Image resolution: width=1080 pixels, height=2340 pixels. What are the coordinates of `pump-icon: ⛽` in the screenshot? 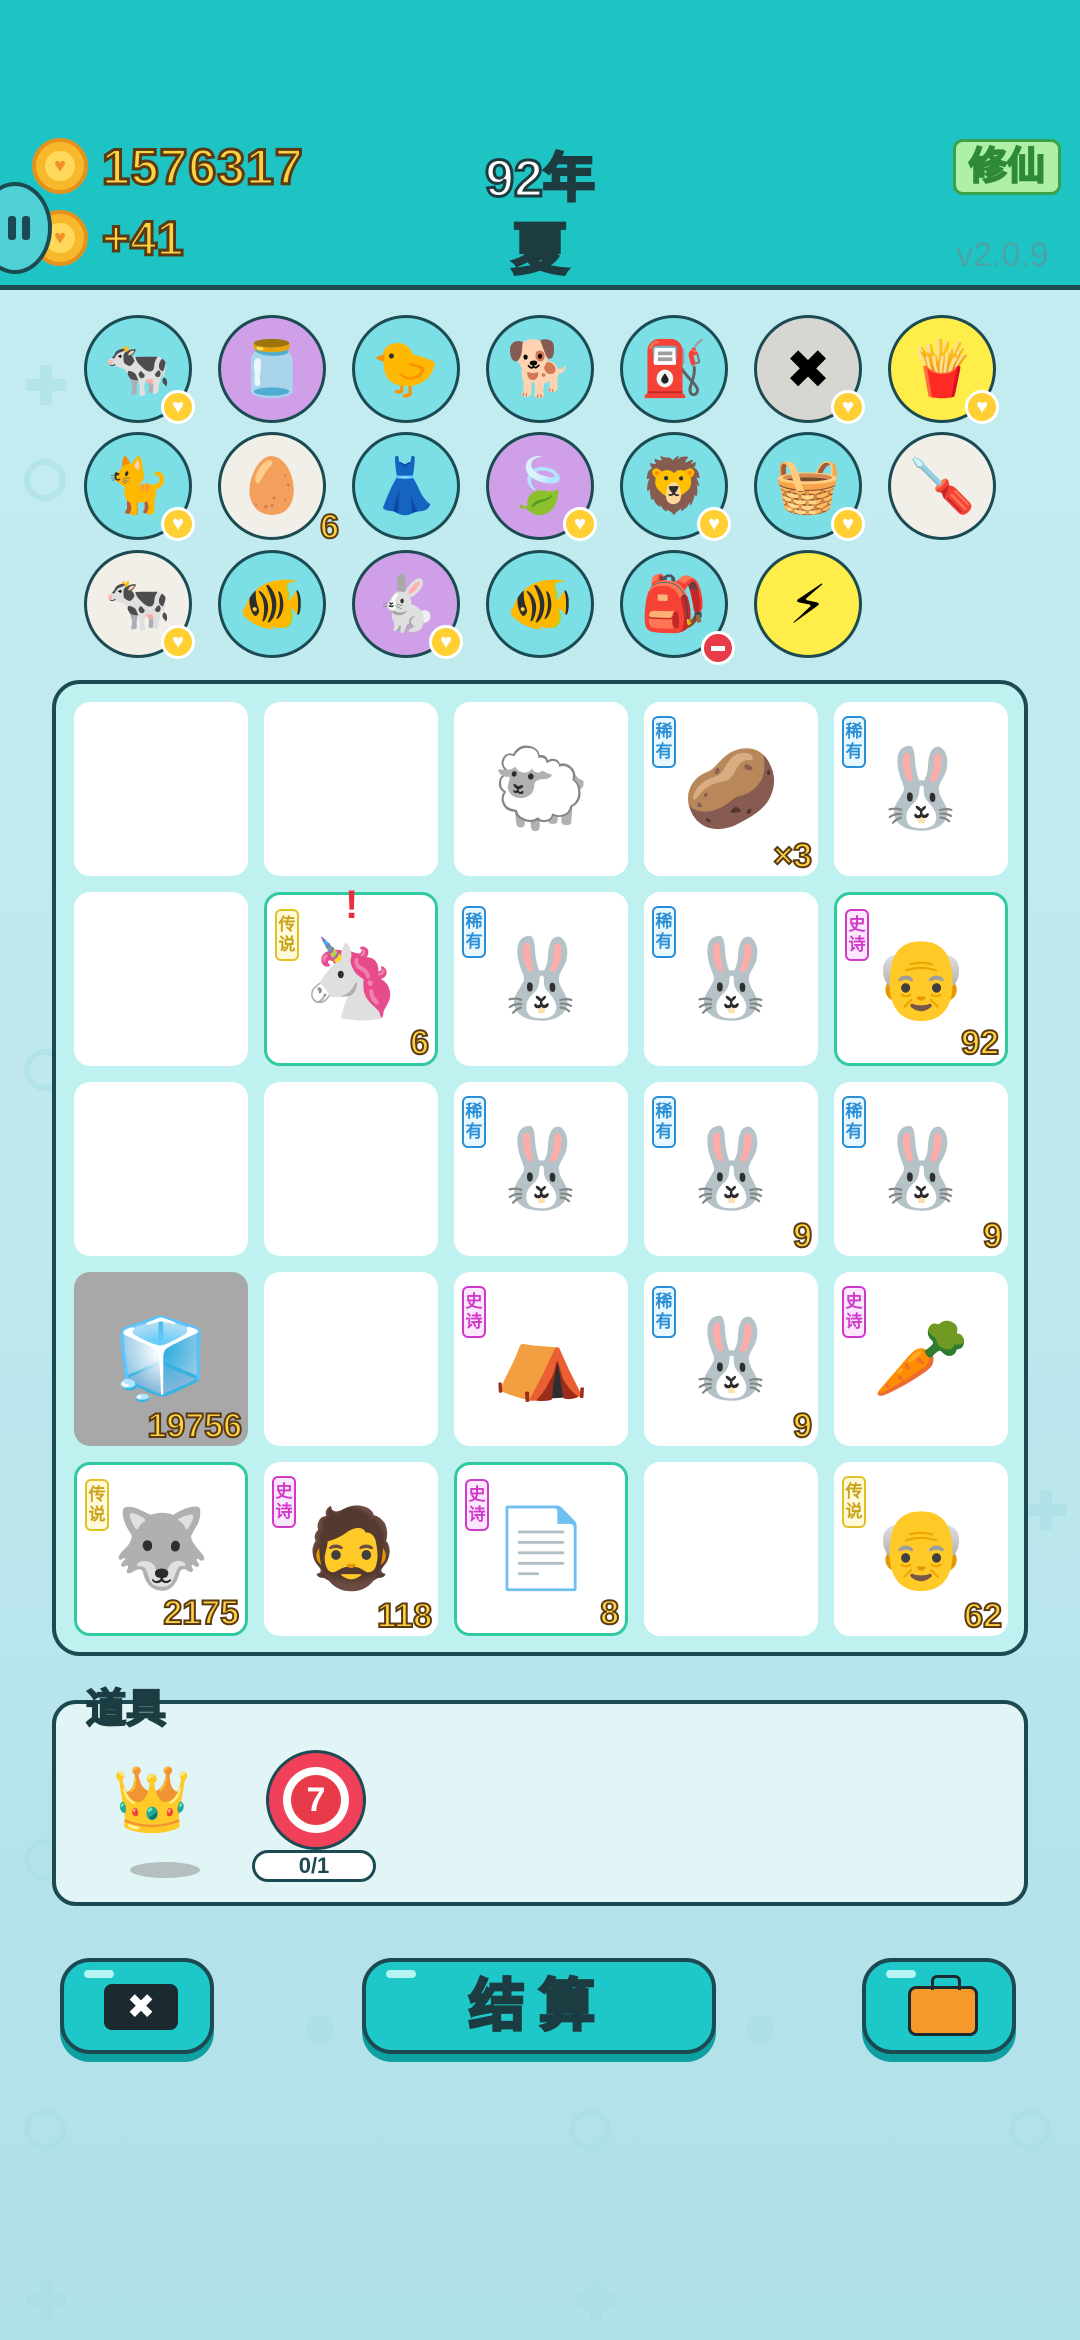 It's located at (674, 368).